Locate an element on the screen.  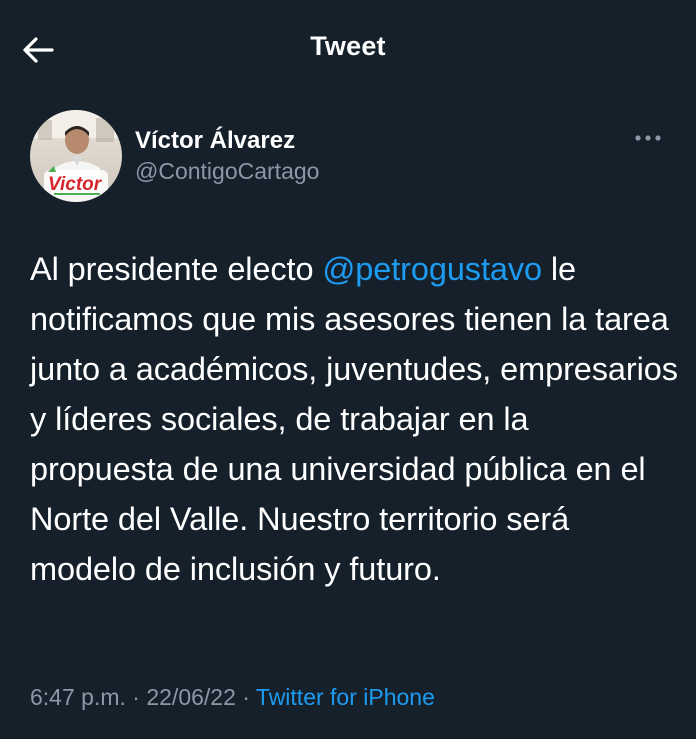
author-names: Víctor Álvarez @ContigoCartago is located at coordinates (227, 156).